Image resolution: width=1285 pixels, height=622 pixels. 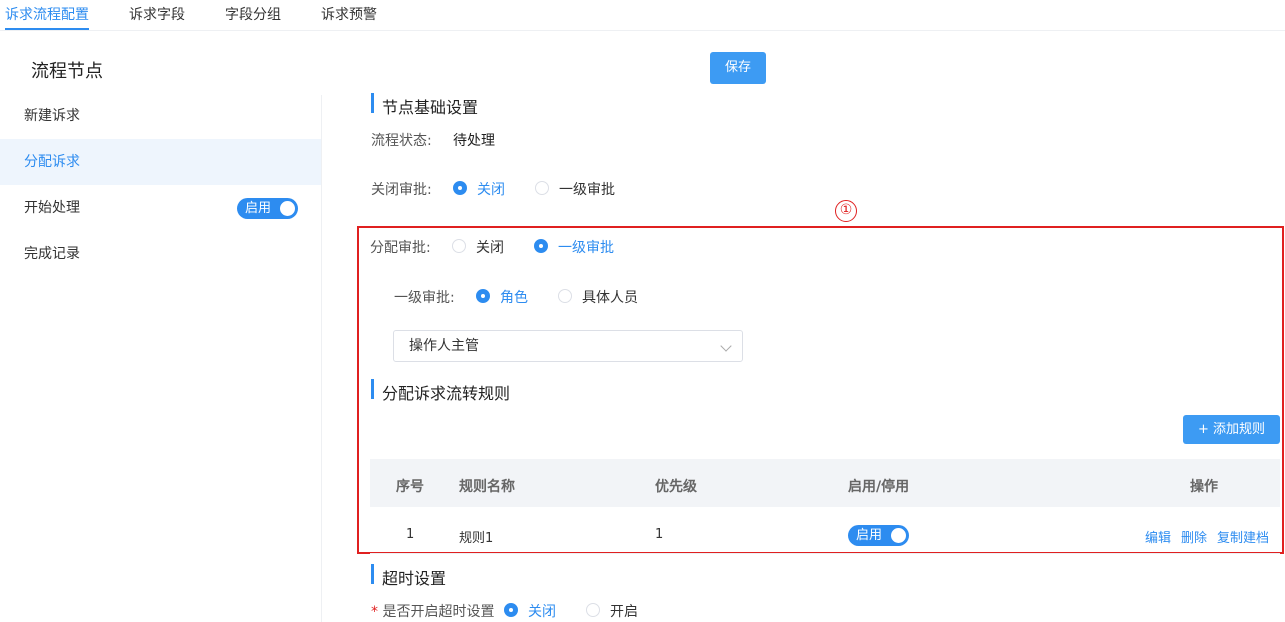 What do you see at coordinates (825, 483) in the screenshot?
I see `rules-table-header: 序号 规则名称 优先级 启用/停用 操作` at bounding box center [825, 483].